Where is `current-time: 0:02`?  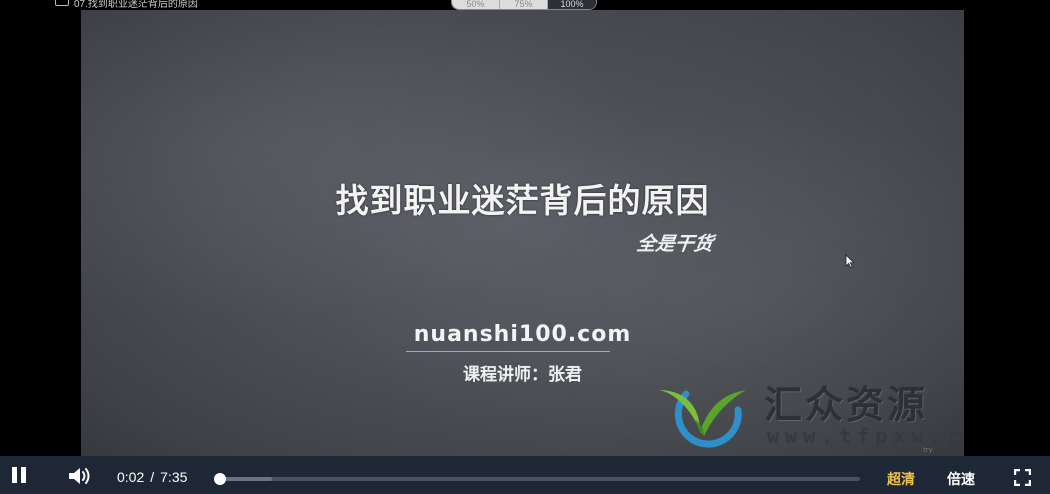 current-time: 0:02 is located at coordinates (131, 477).